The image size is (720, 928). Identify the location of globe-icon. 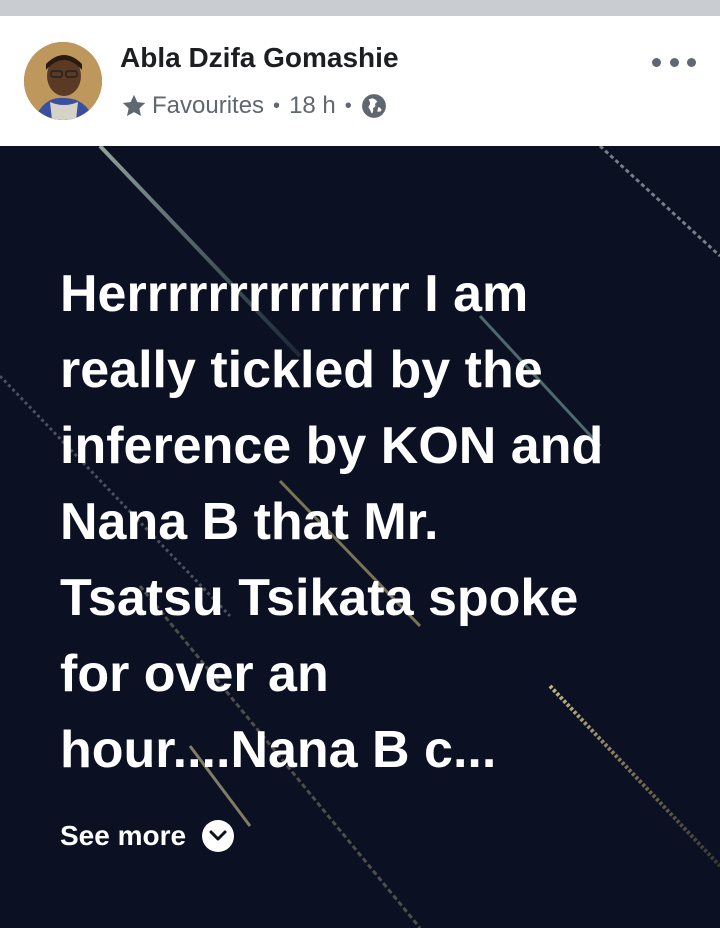
(374, 106).